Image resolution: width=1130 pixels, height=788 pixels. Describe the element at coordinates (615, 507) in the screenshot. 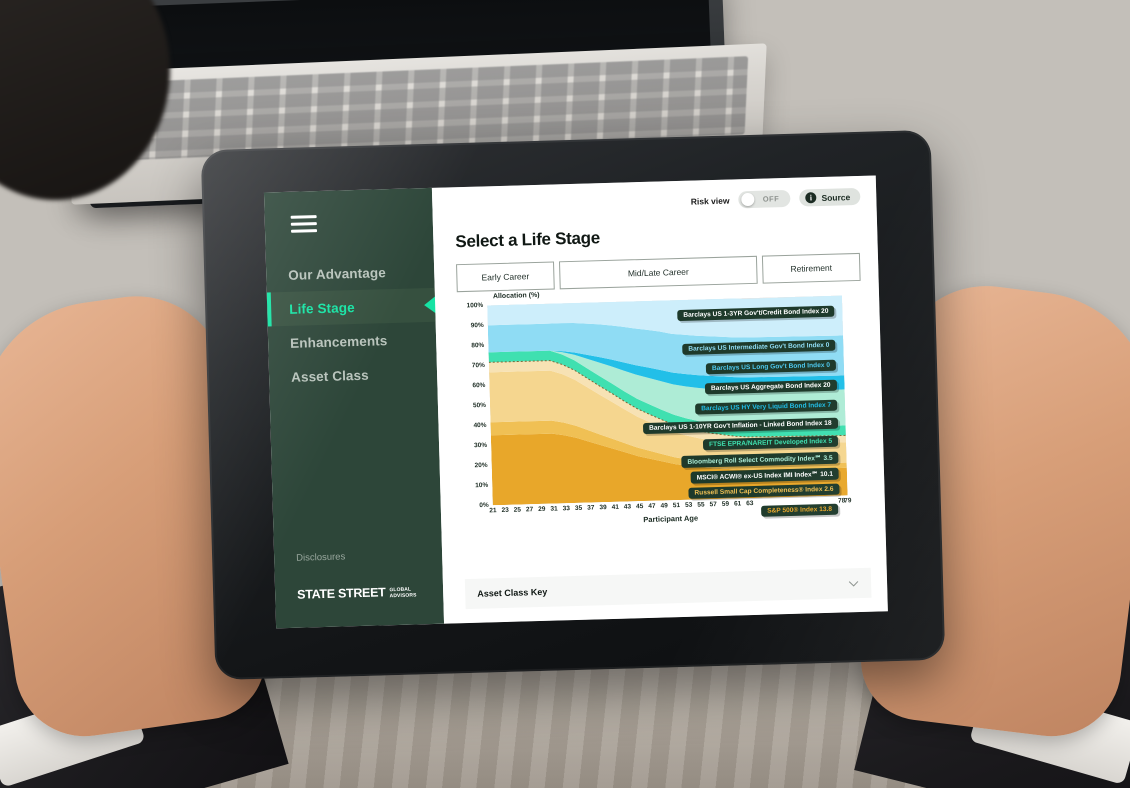

I see `x-axis-tick: 41` at that location.